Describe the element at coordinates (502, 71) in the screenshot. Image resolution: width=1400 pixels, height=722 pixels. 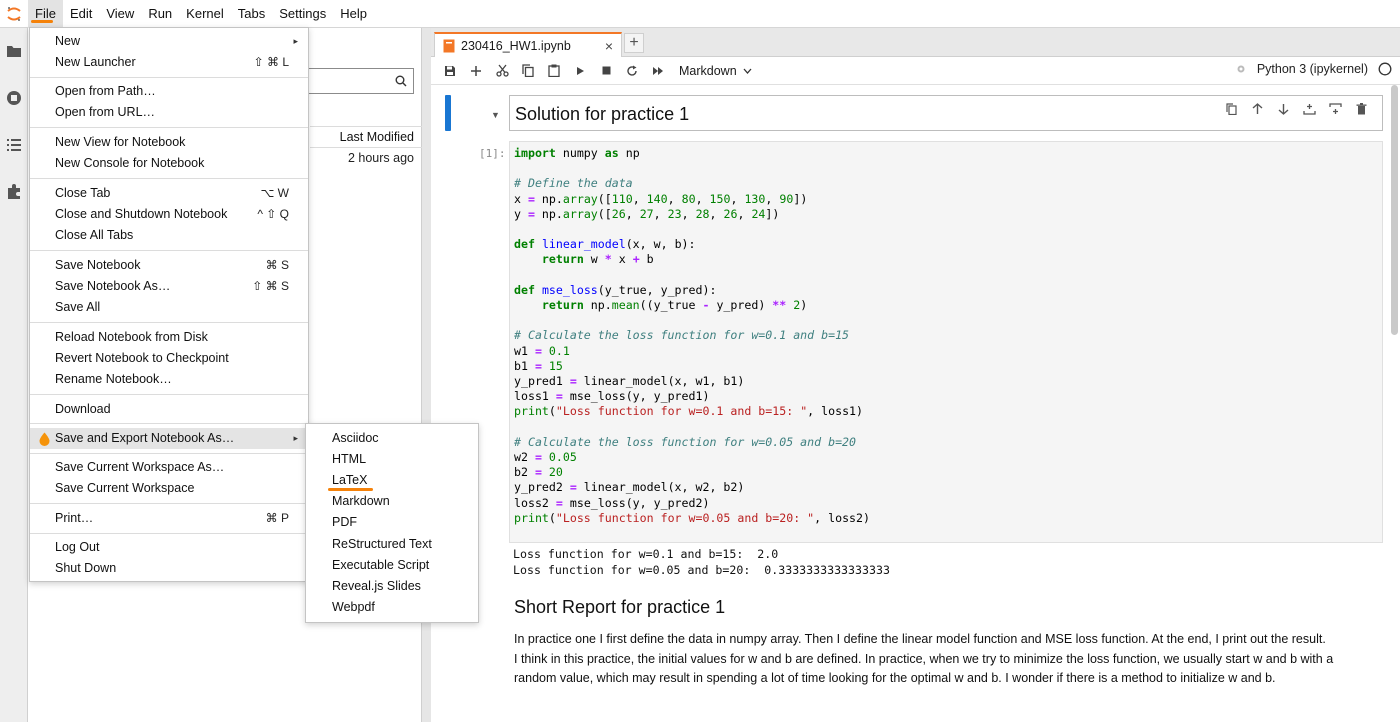
I see `cut-icon` at that location.